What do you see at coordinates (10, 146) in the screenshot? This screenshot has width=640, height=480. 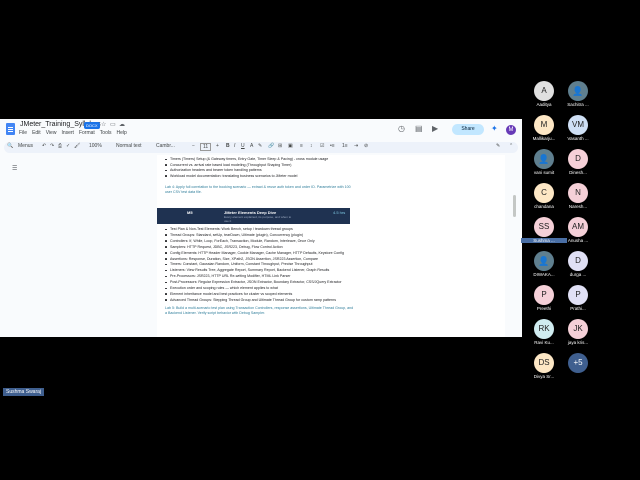 I see `search-icon: 🔍` at bounding box center [10, 146].